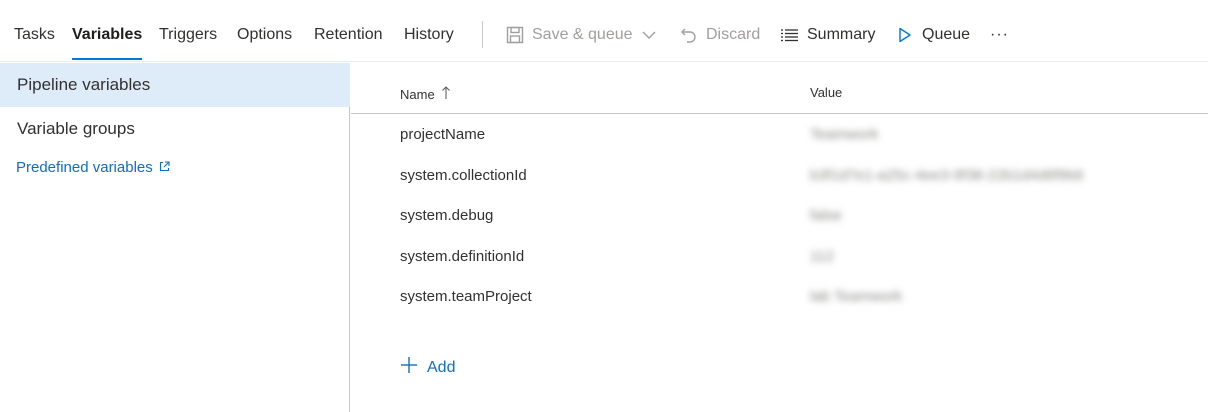  What do you see at coordinates (466, 296) in the screenshot?
I see `variable-name: system.teamProject` at bounding box center [466, 296].